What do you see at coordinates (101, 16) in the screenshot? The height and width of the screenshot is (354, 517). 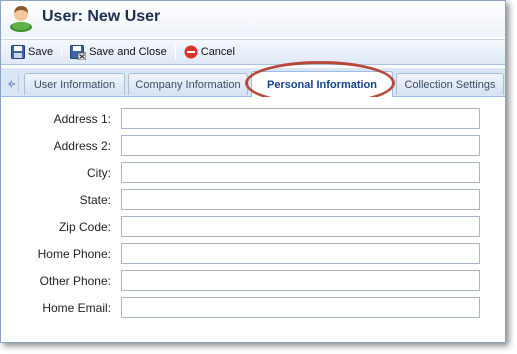 I see `window-title: User: New User` at bounding box center [101, 16].